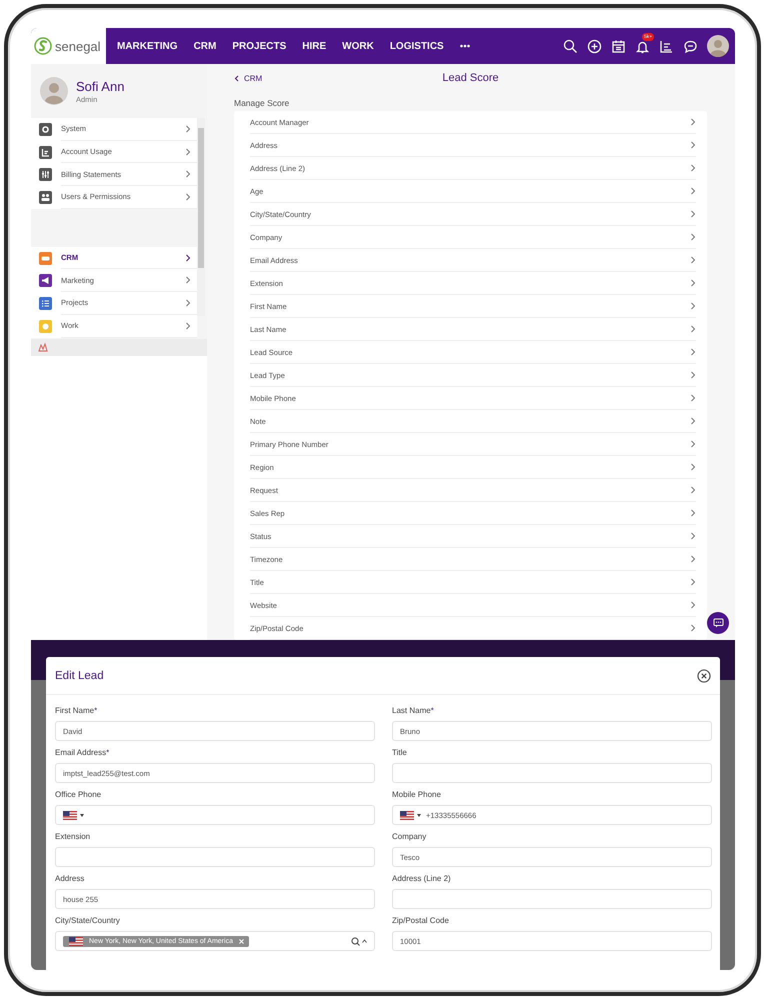 The width and height of the screenshot is (765, 1000). I want to click on section-heading: Manage Score, so click(262, 103).